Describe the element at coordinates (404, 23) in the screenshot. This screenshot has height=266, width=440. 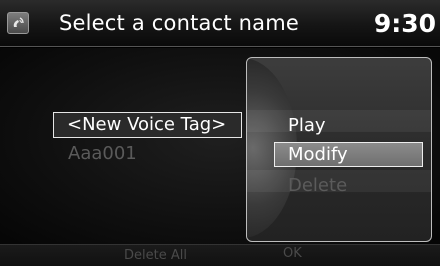
I see `clock: 9:30` at that location.